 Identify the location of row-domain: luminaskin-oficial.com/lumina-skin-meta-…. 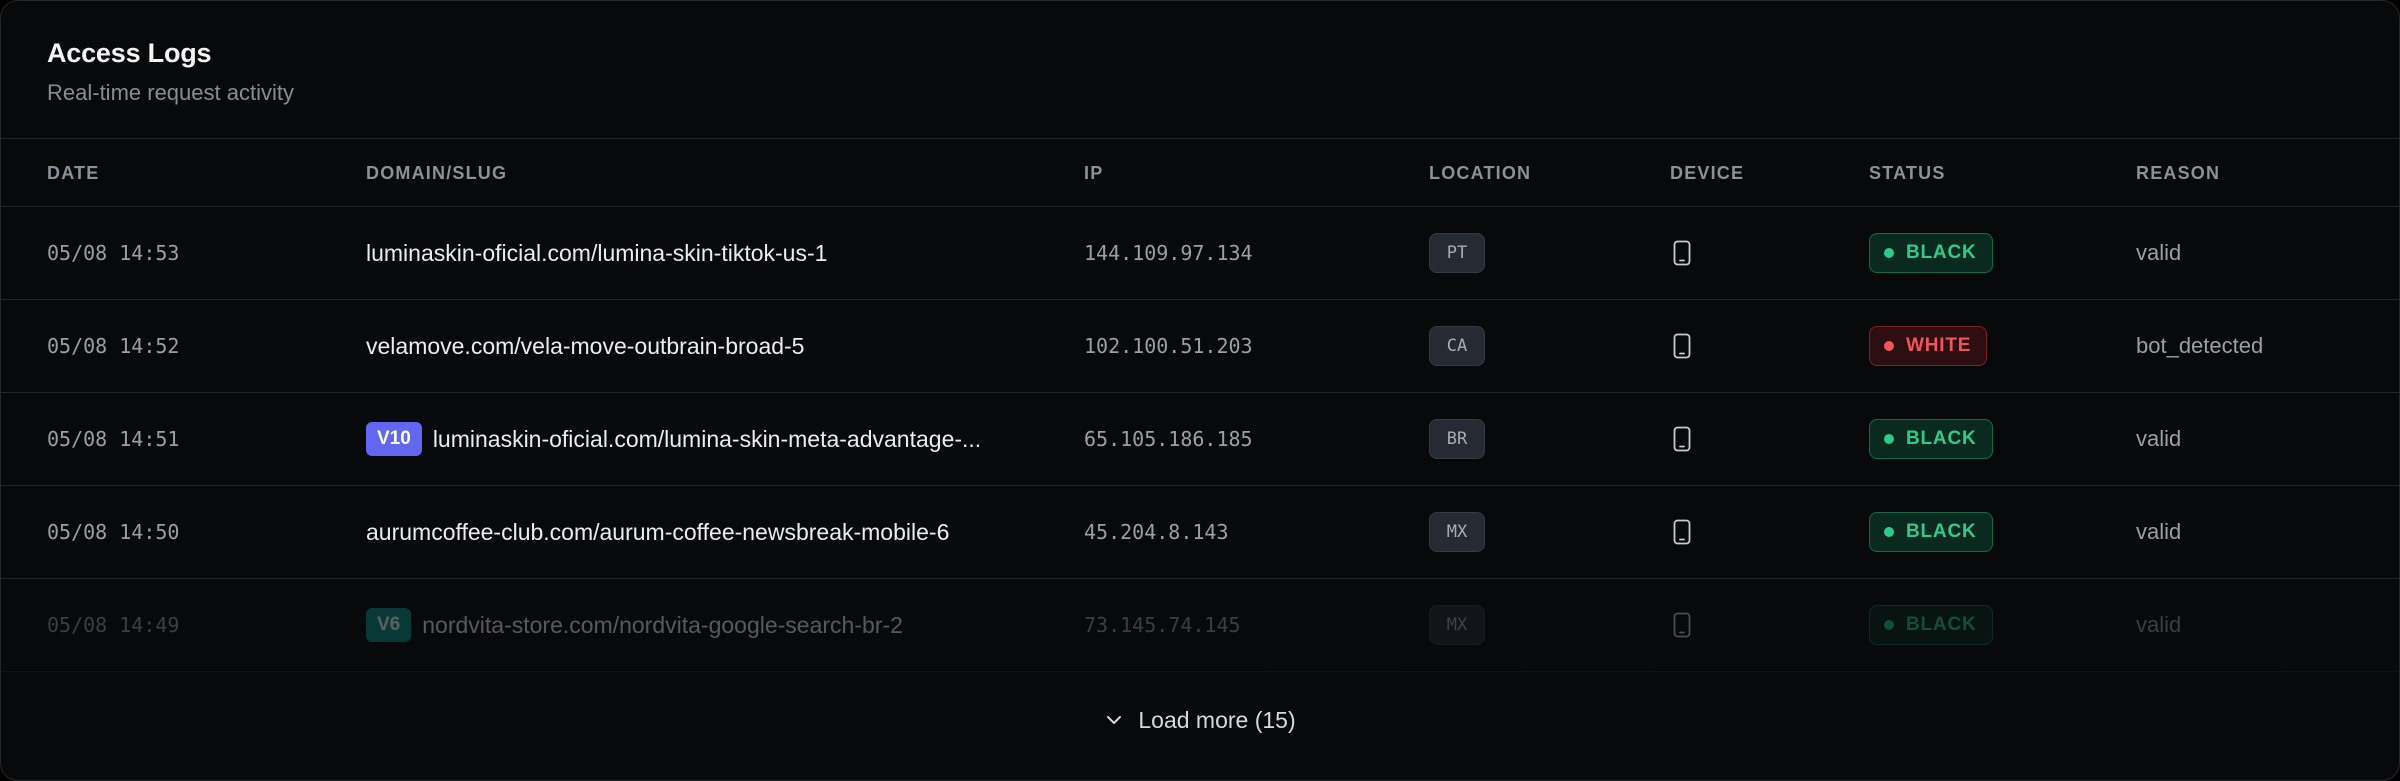
(707, 439).